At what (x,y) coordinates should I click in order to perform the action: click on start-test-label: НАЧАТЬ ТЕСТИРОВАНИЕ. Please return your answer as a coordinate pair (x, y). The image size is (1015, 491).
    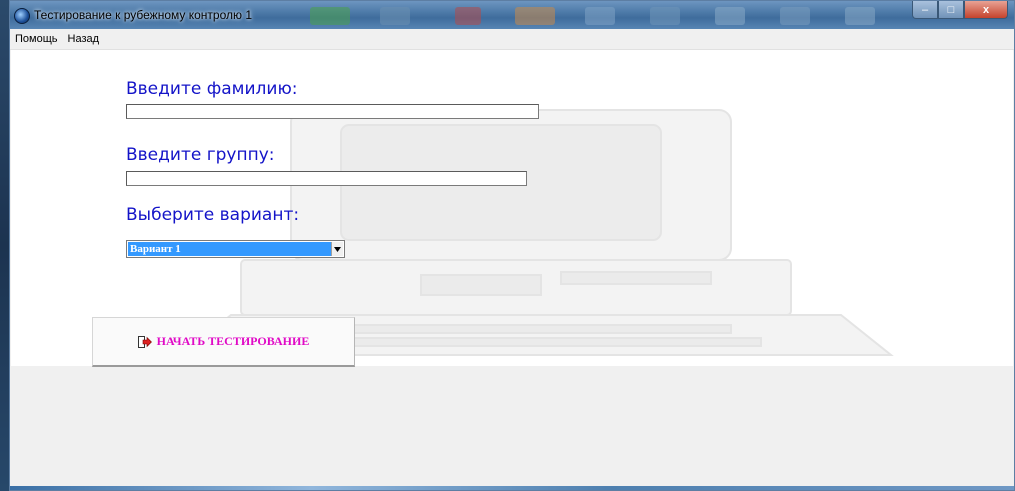
    Looking at the image, I should click on (233, 341).